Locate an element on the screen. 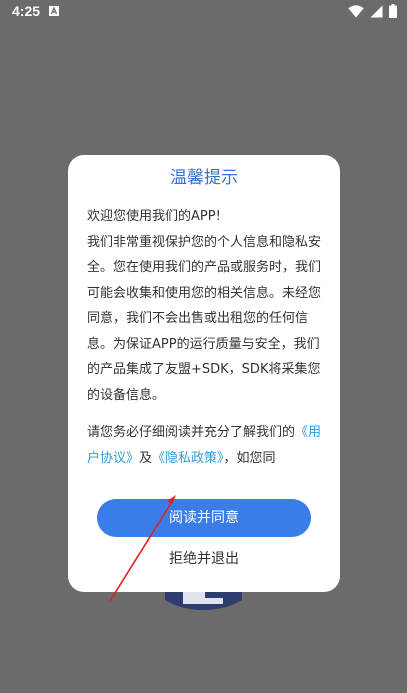  signal-icon is located at coordinates (376, 11).